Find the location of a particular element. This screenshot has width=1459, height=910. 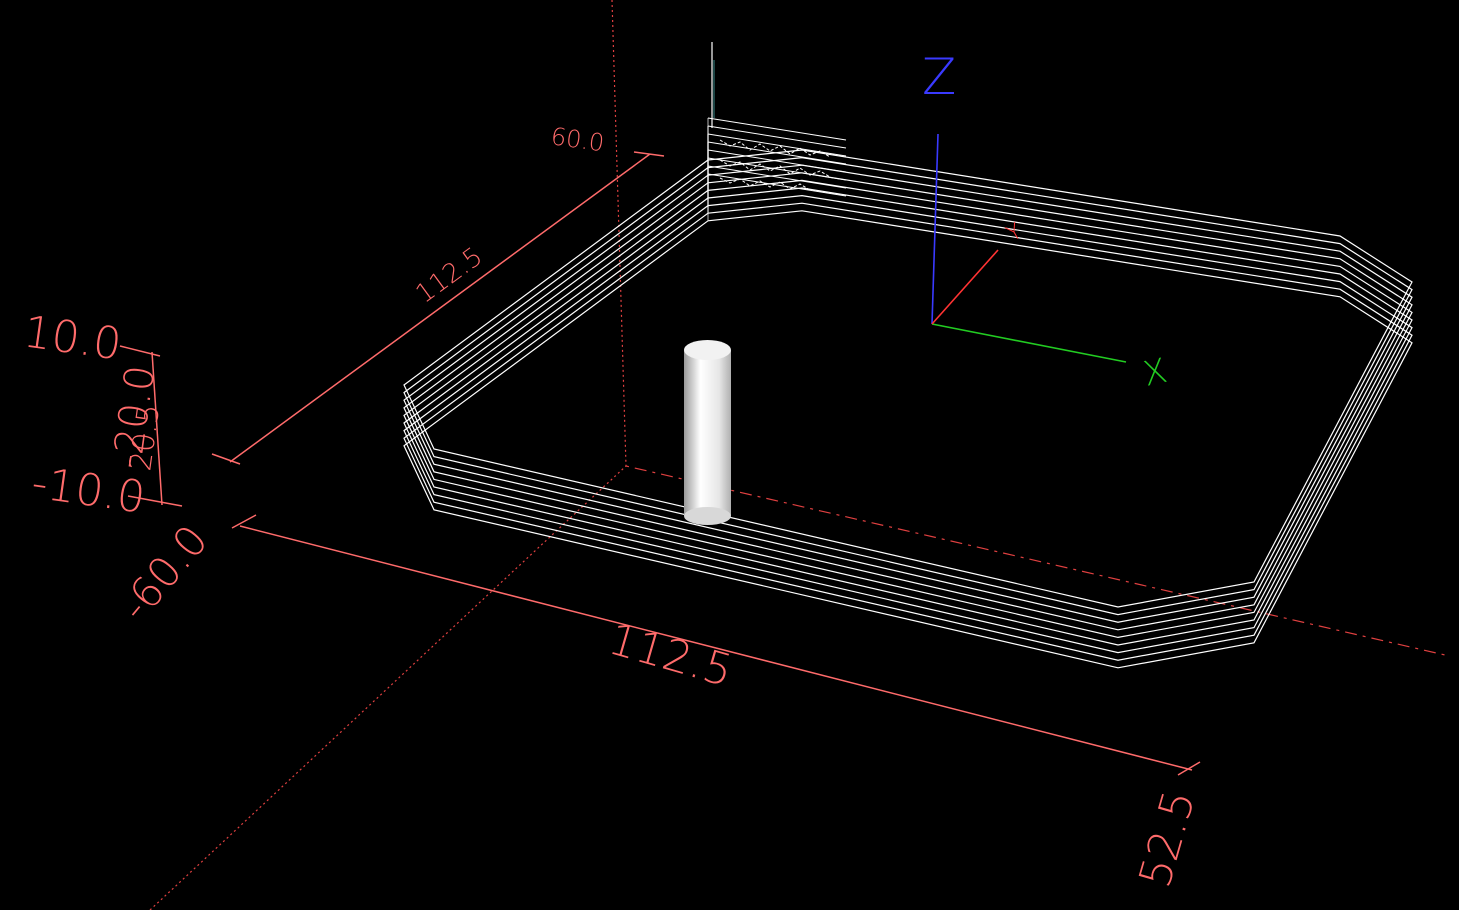

tool-cylinder-top is located at coordinates (707, 350).